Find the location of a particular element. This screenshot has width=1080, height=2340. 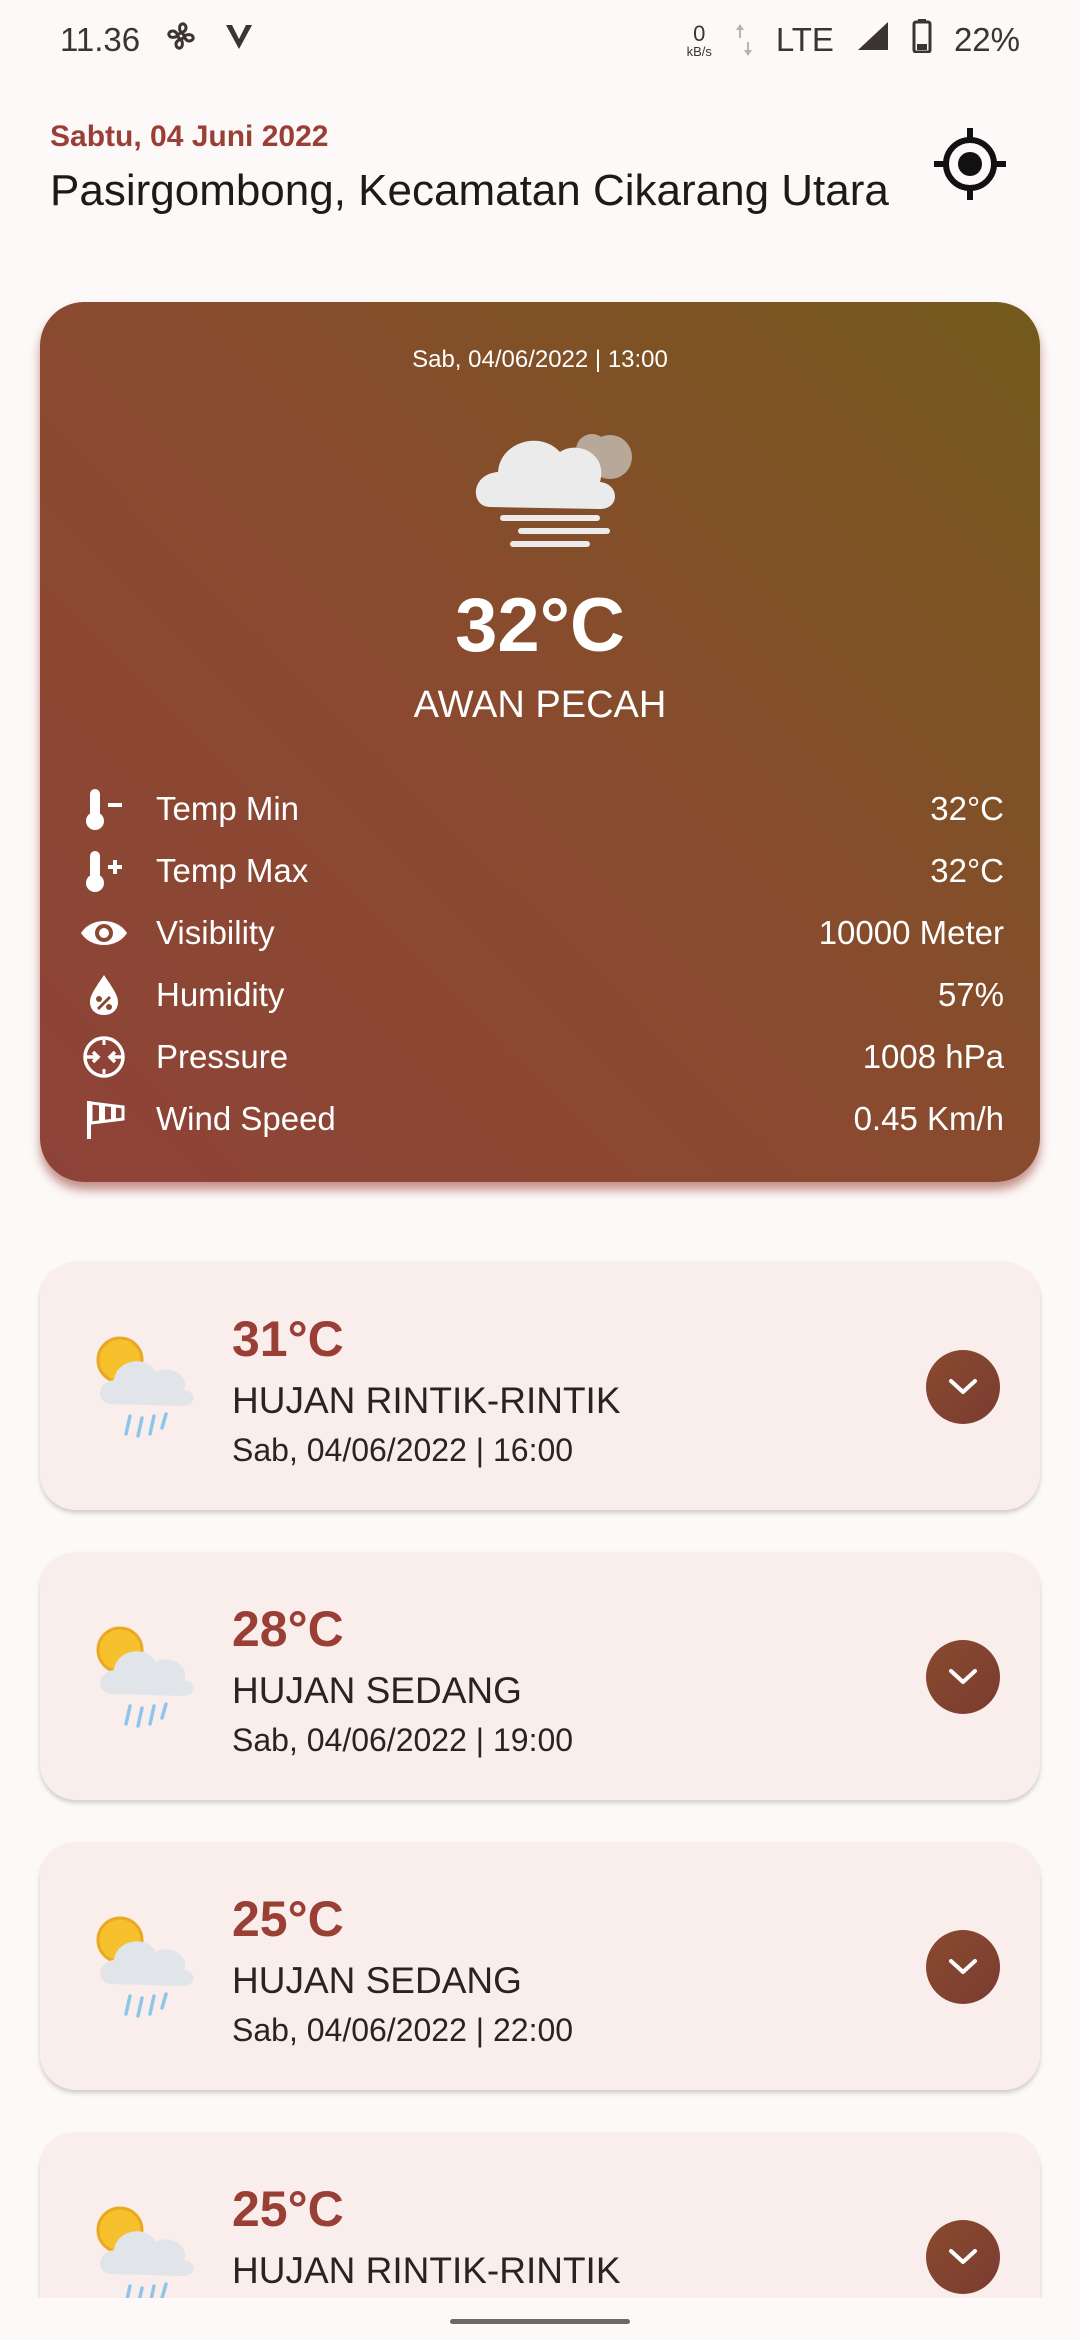

status-time: 11.36 is located at coordinates (100, 39).